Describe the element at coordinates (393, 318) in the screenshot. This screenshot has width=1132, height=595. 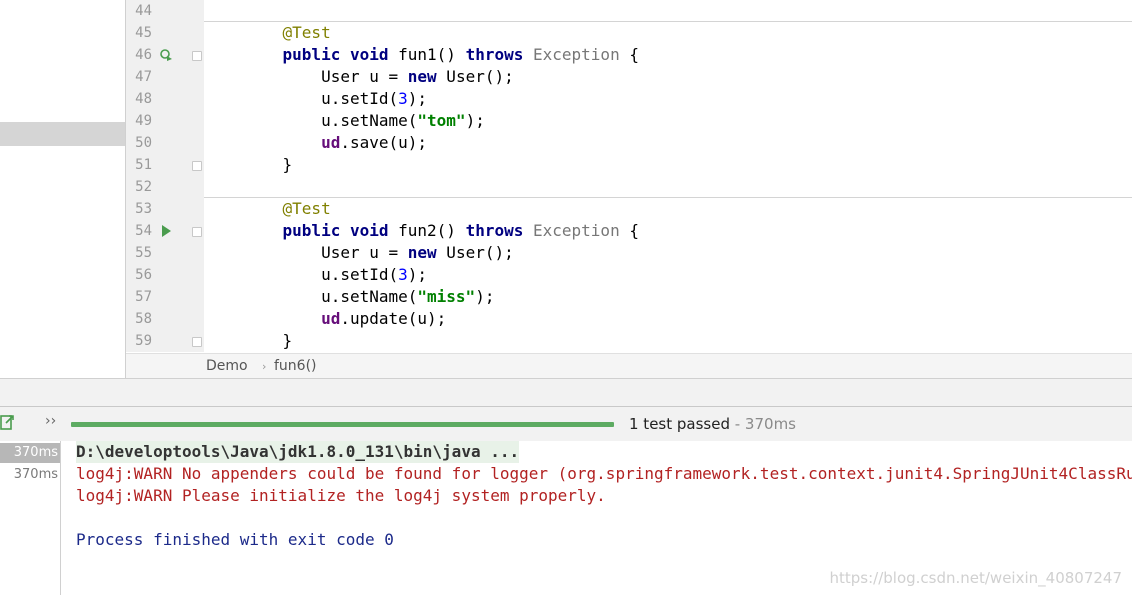
I see `code-token: .update(u);` at that location.